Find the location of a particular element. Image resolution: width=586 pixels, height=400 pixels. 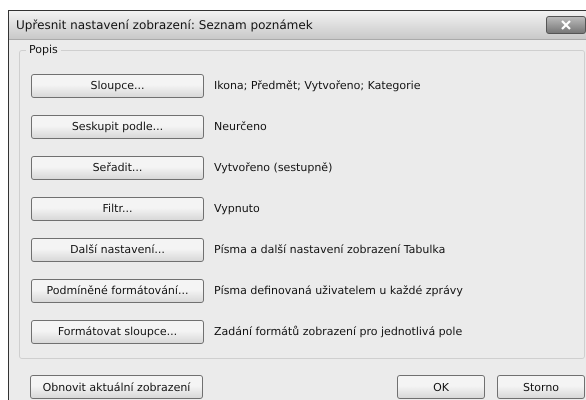

group-label: Popis is located at coordinates (43, 49).